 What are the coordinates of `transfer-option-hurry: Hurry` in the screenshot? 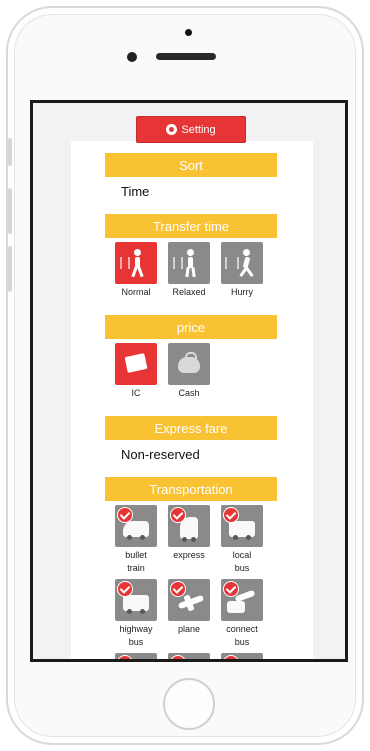 It's located at (242, 270).